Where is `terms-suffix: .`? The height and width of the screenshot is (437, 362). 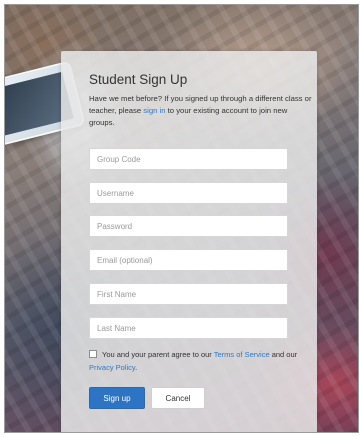
terms-suffix: . is located at coordinates (136, 367).